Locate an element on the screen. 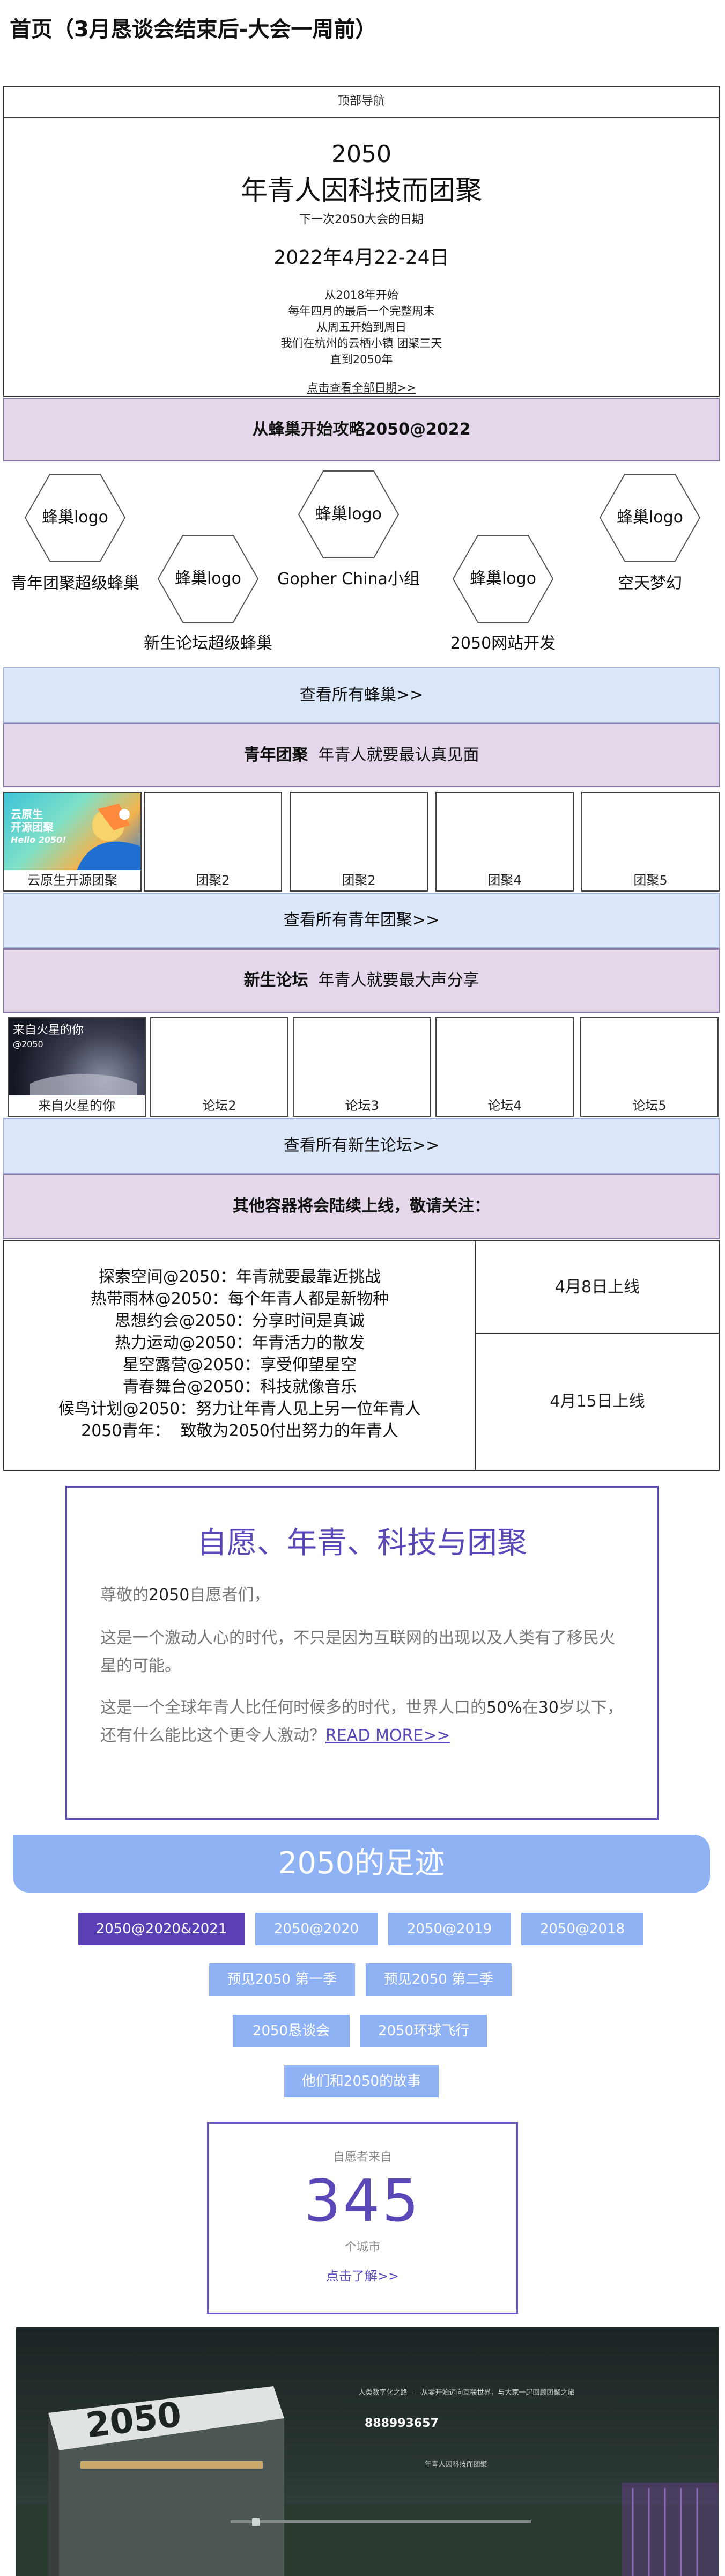 The image size is (725, 2576). volunteer-paragraph: 这是一个激动人心的时代，不只是因为互联网的出现以及人类有了移民火星的可能。 is located at coordinates (357, 1652).